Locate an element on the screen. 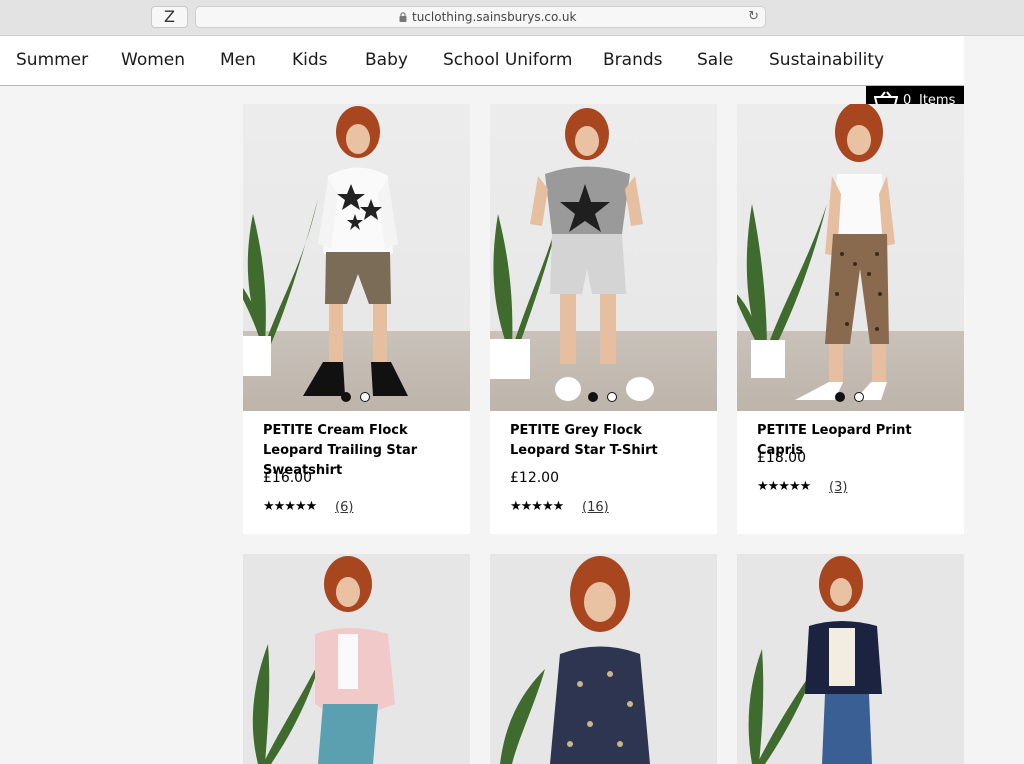  address-bar: tuclothing.sainsburys.co.uk ↻ is located at coordinates (480, 17).